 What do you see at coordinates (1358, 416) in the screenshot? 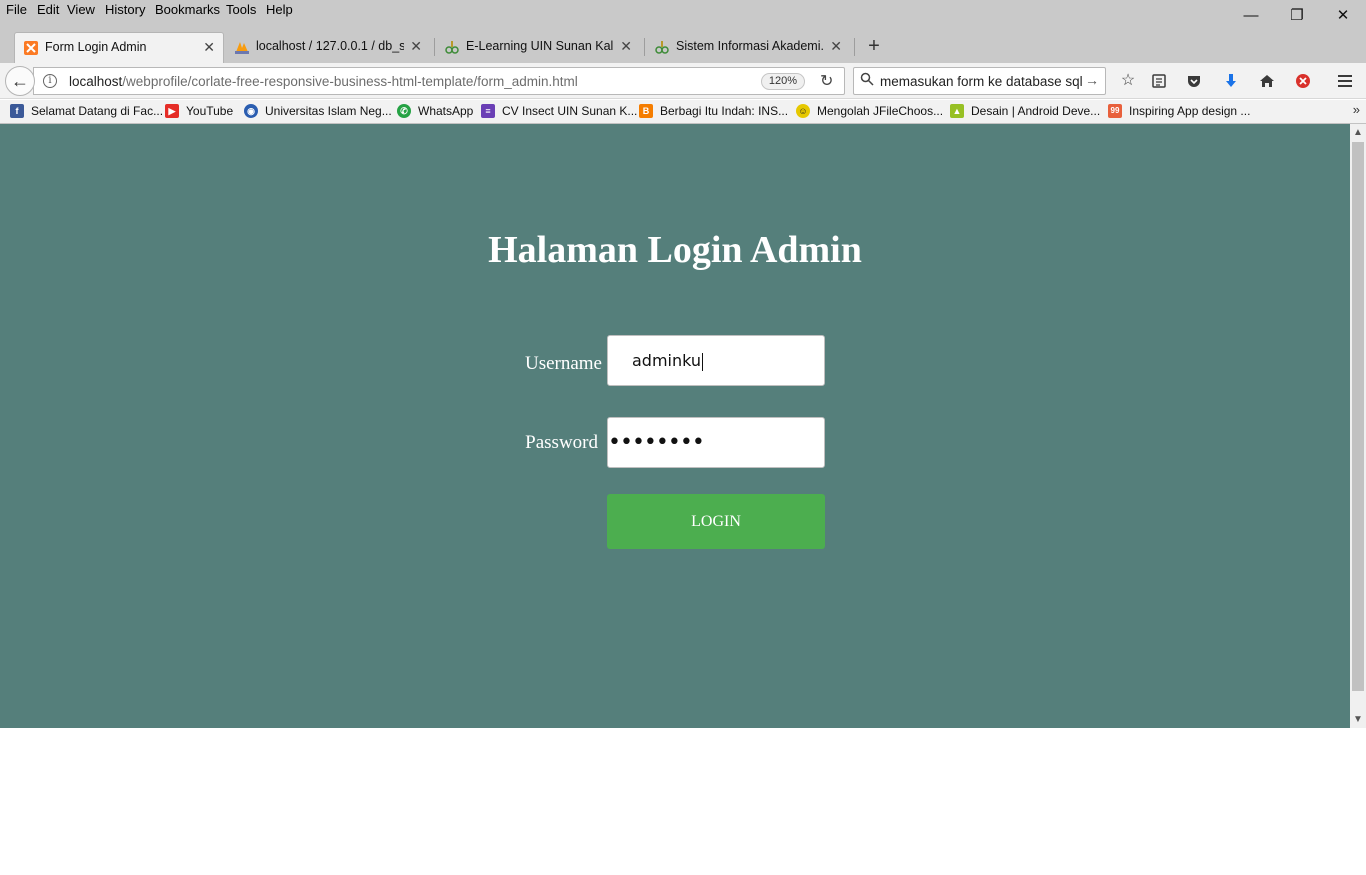
I see `scroll-thumb` at bounding box center [1358, 416].